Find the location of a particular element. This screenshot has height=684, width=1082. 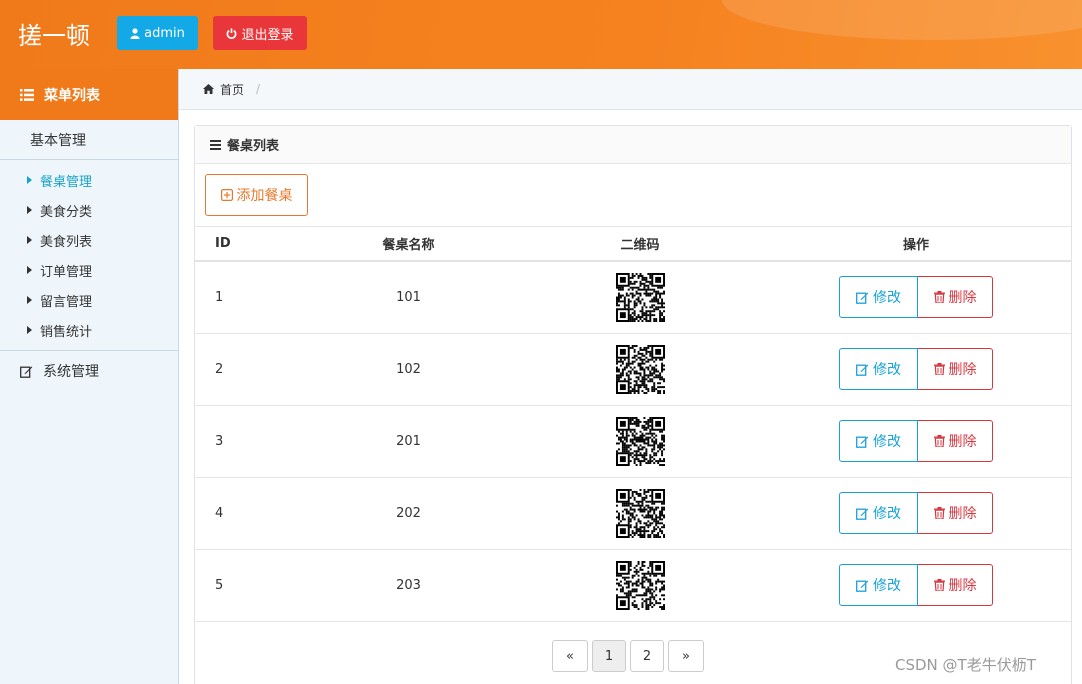

logout-button-label: 退出登录 is located at coordinates (267, 35).